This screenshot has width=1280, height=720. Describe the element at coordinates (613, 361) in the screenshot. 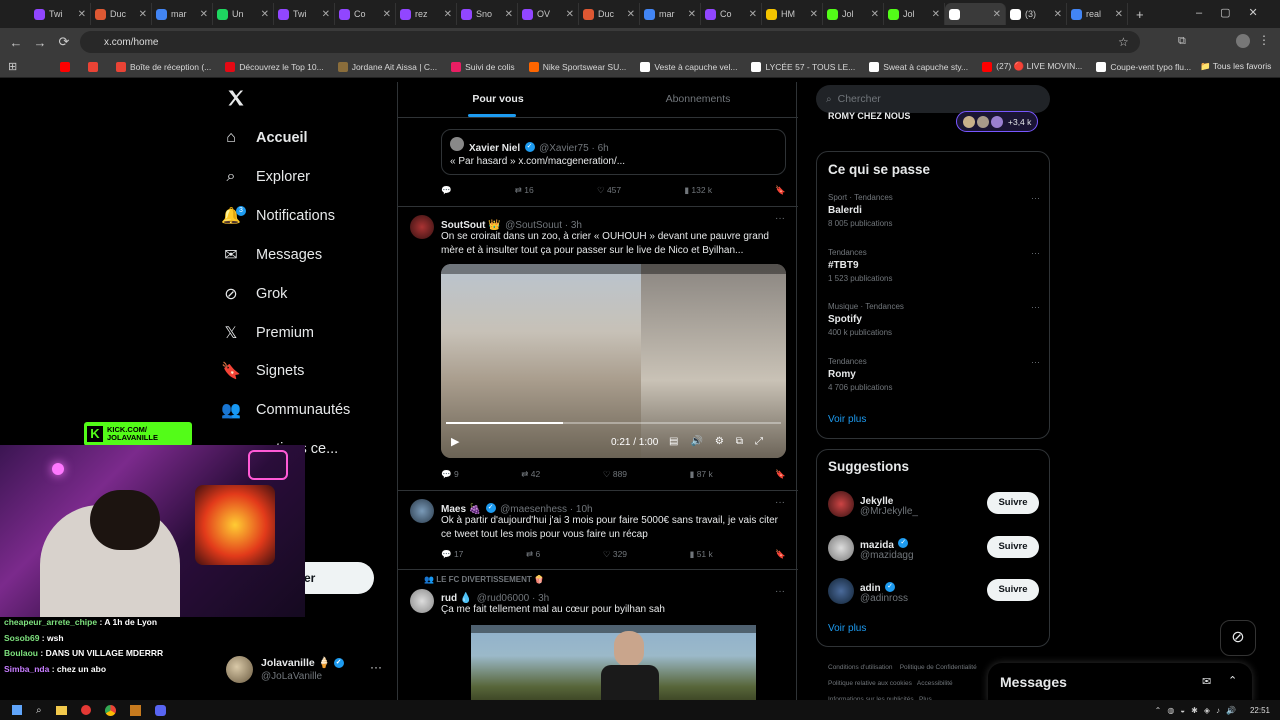

I see `video-player: ▶ 0:21 / 1:00 ▤🔊⚙⧉⤢` at that location.